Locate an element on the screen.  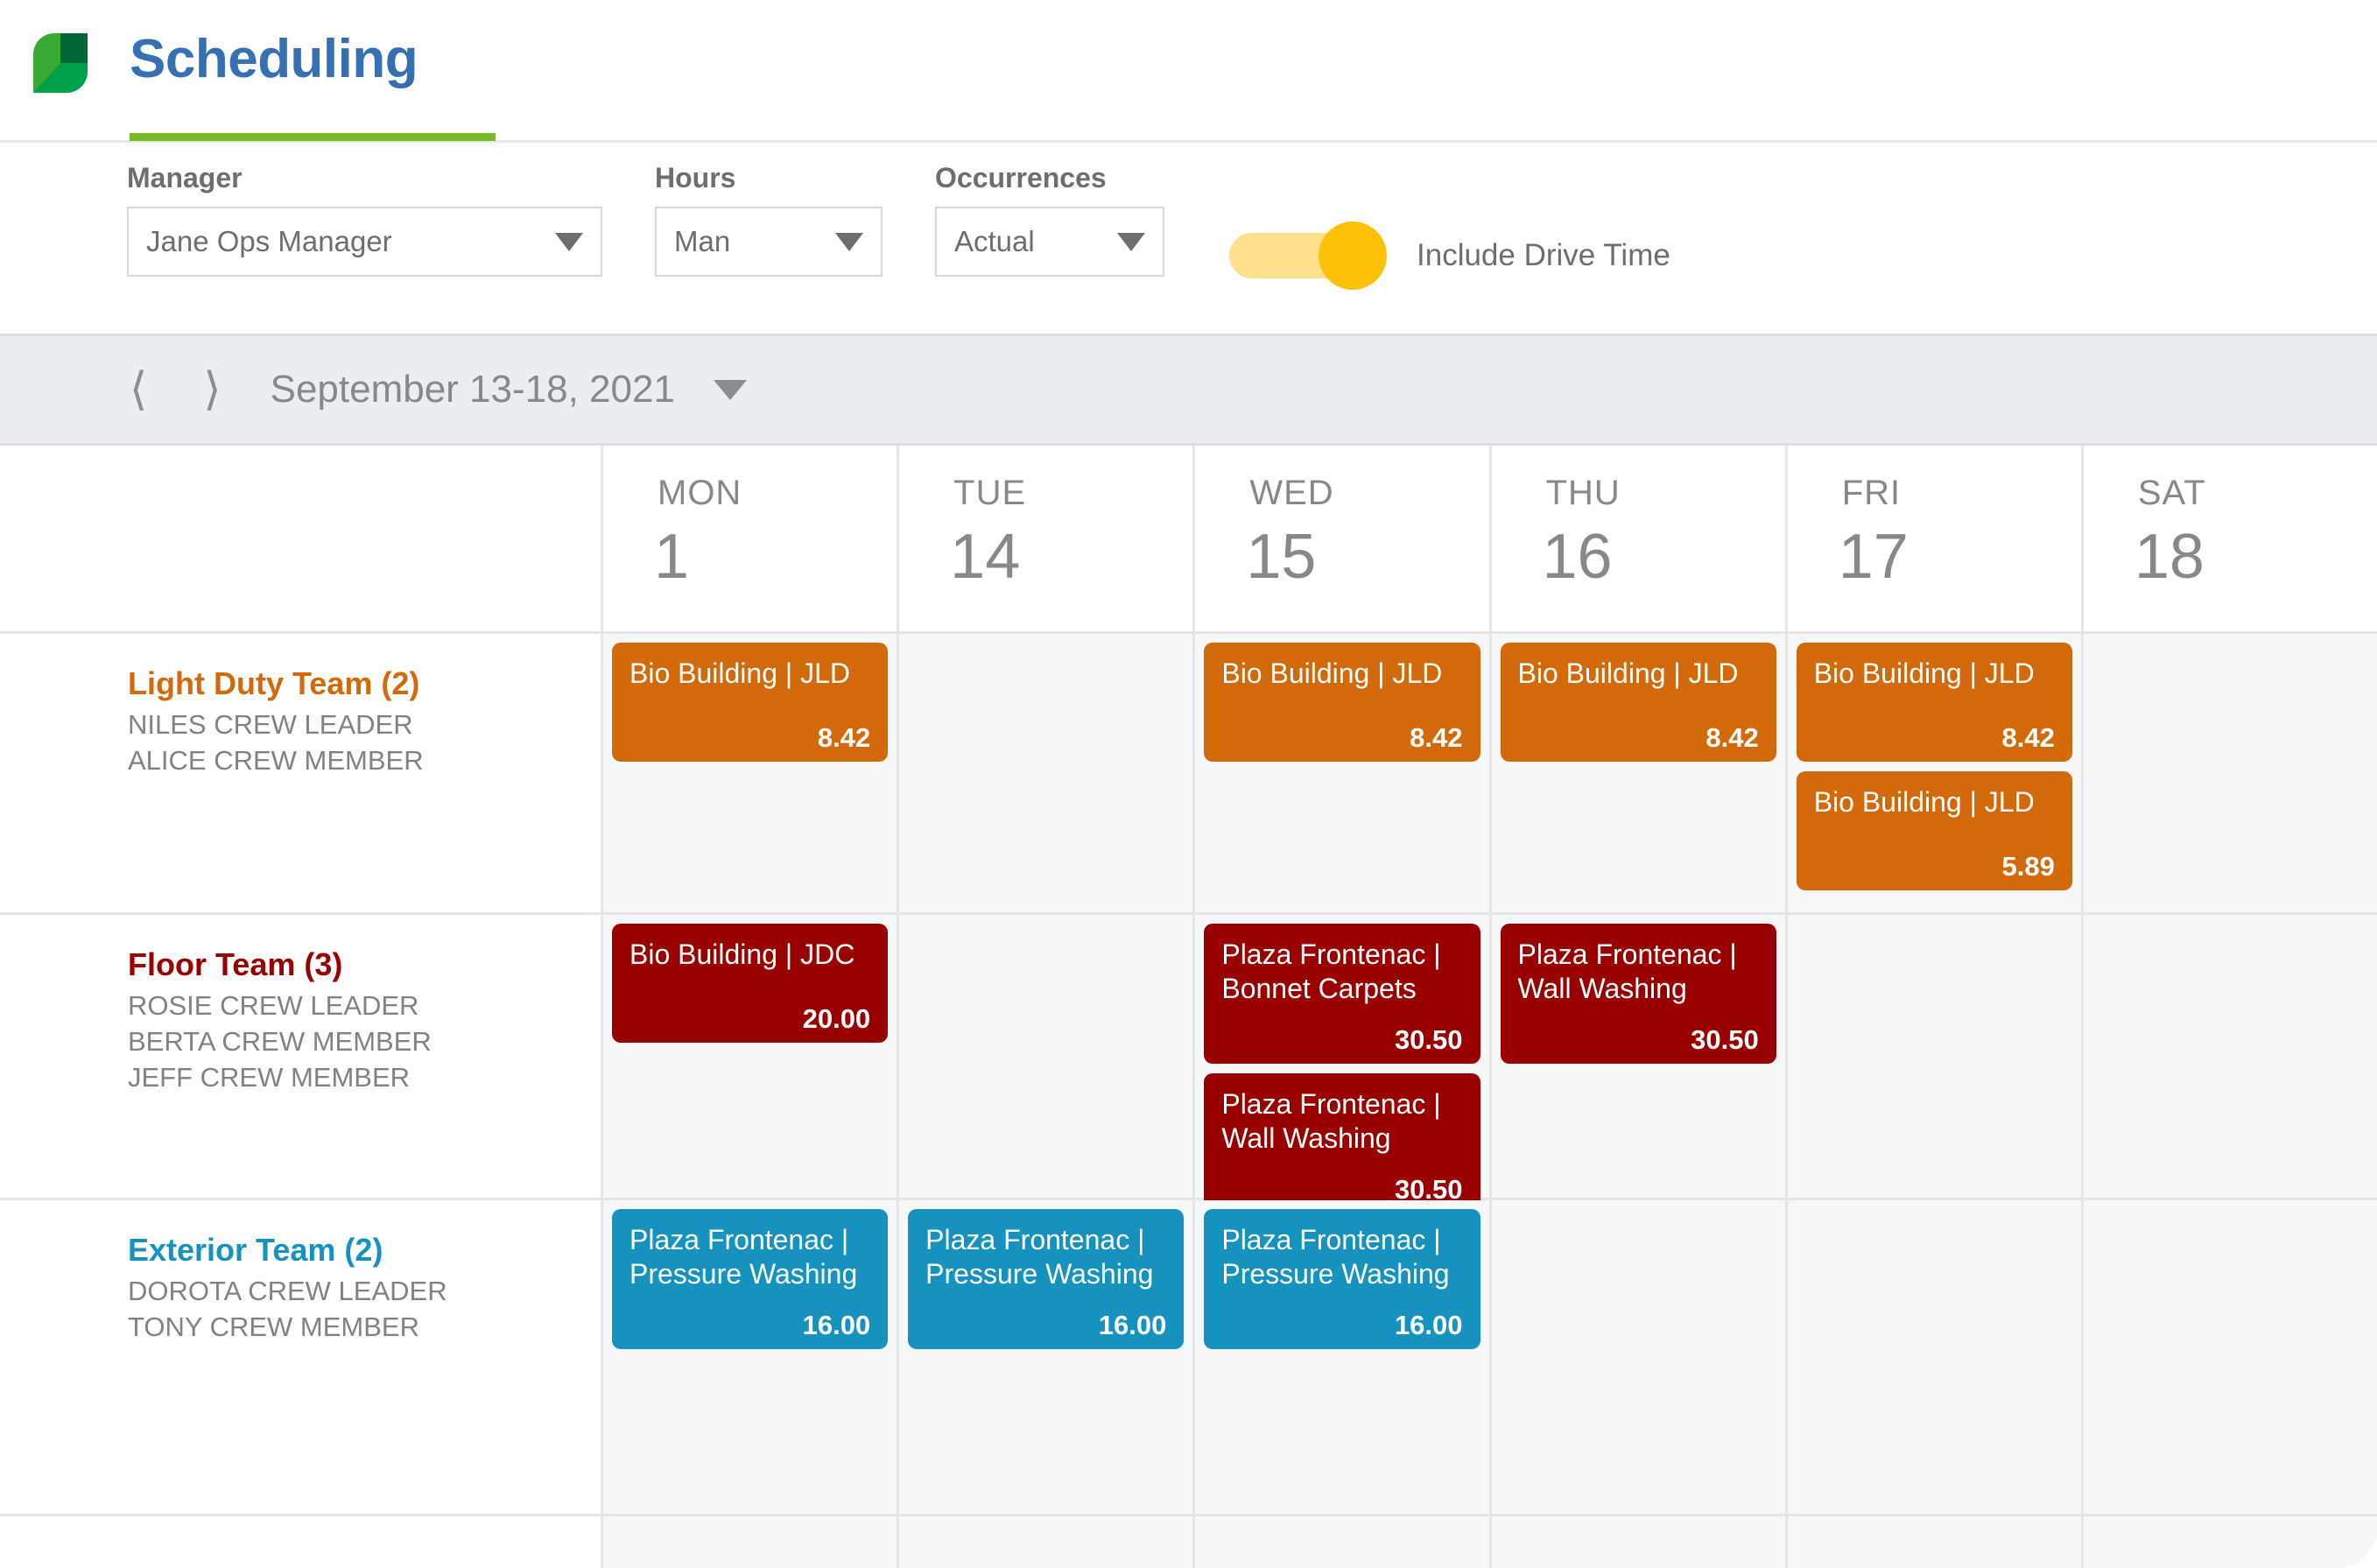
day-header-wed: WED 15 is located at coordinates (1340, 539).